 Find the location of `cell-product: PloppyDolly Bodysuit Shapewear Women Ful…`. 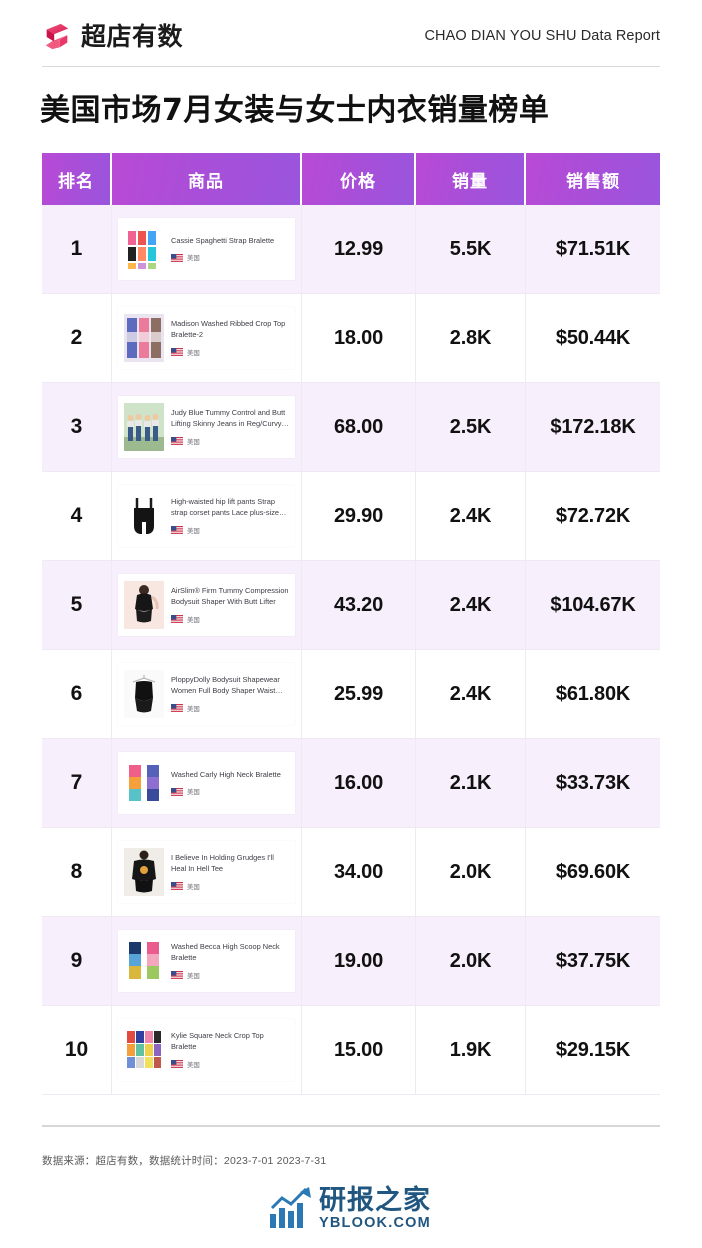

cell-product: PloppyDolly Bodysuit Shapewear Women Ful… is located at coordinates (207, 694).